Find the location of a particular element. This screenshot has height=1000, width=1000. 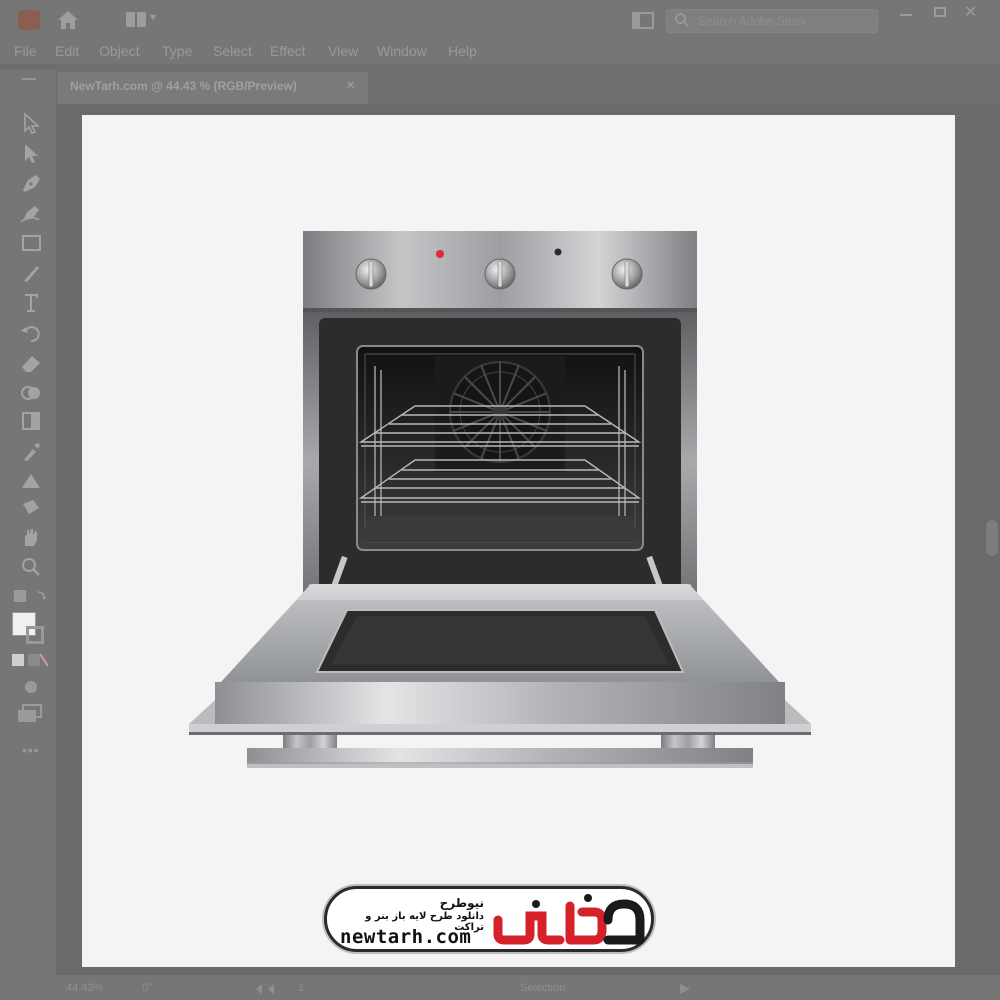

artboard-prev-icon is located at coordinates (268, 989).